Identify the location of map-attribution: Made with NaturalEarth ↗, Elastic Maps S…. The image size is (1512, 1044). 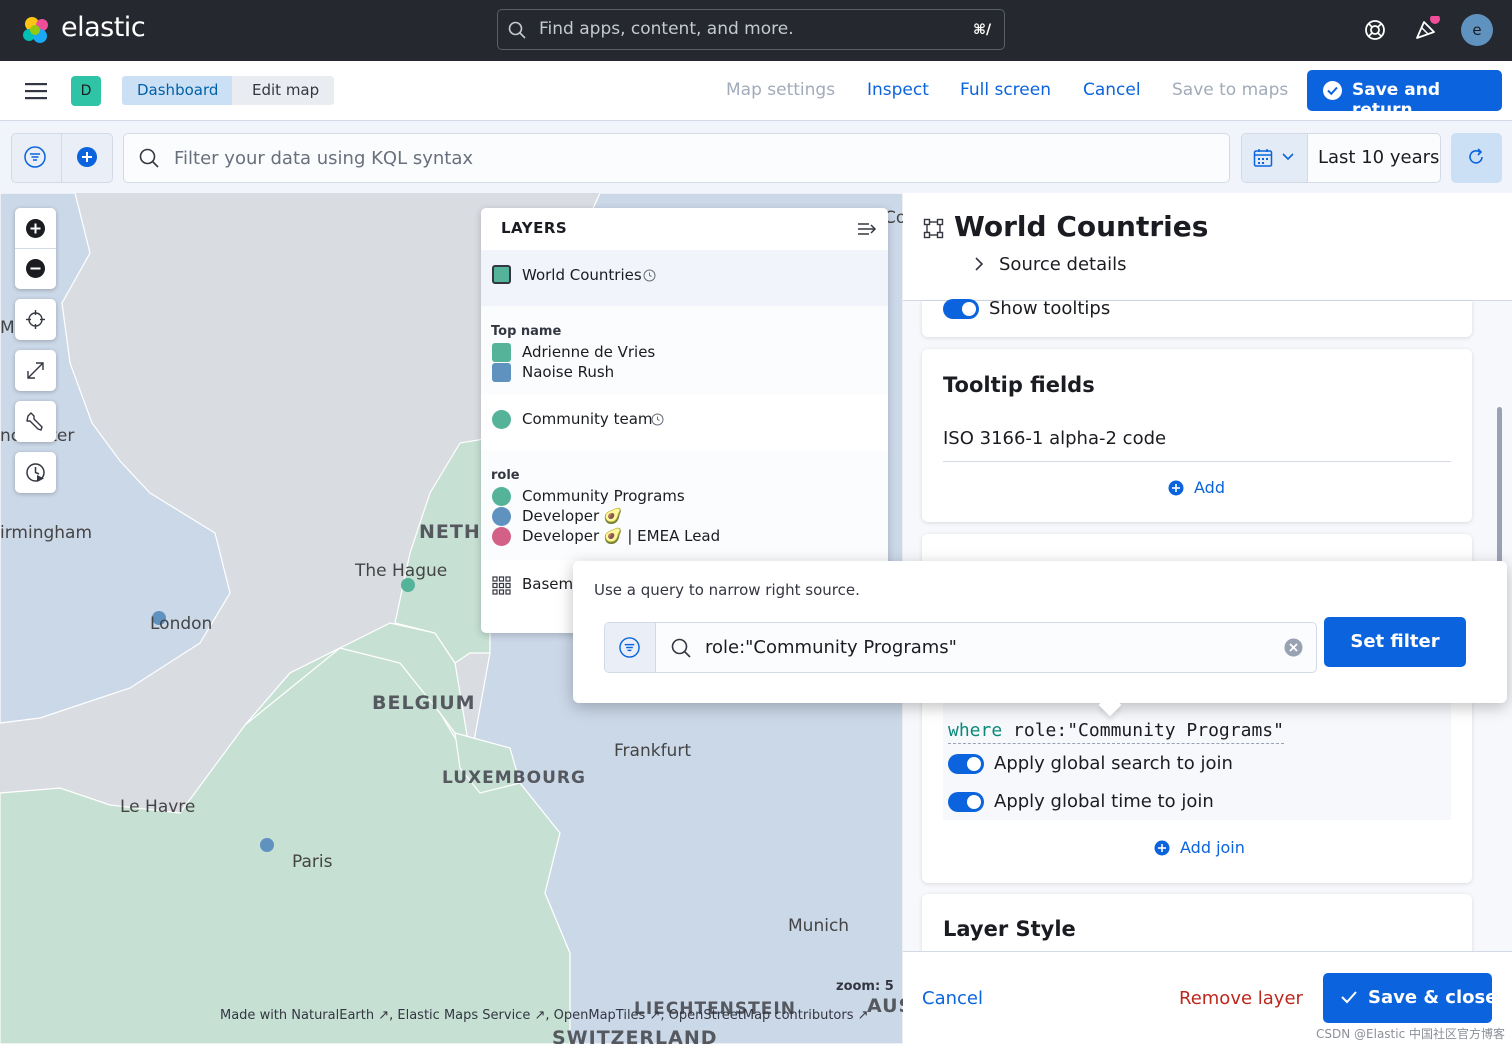
(544, 1015).